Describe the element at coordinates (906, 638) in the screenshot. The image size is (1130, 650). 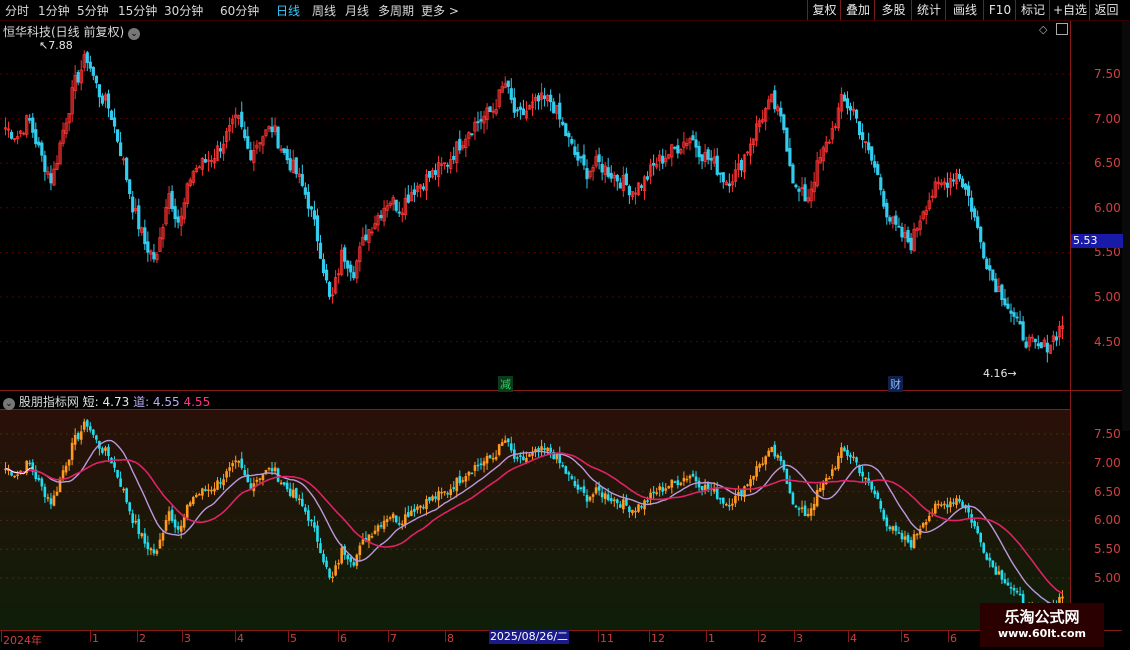
I see `time-axis-label: 5` at that location.